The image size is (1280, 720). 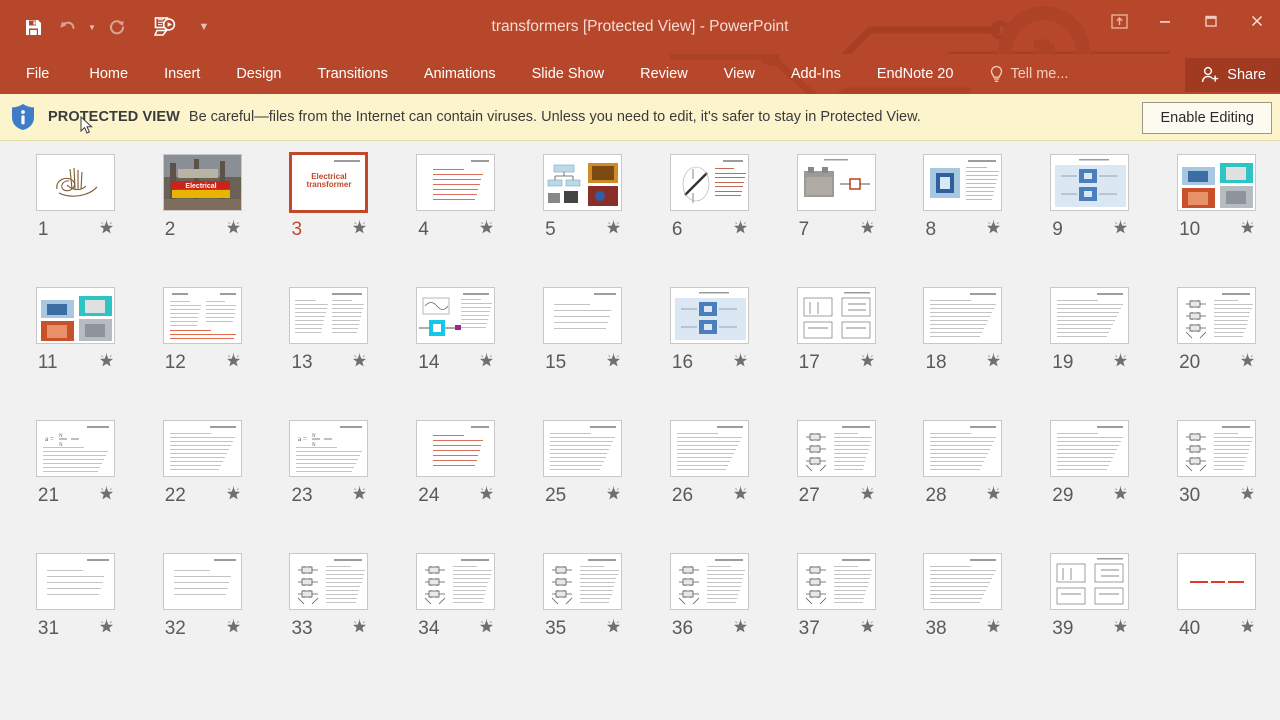 I want to click on slide-thumbnail-4: 4, so click(x=455, y=220).